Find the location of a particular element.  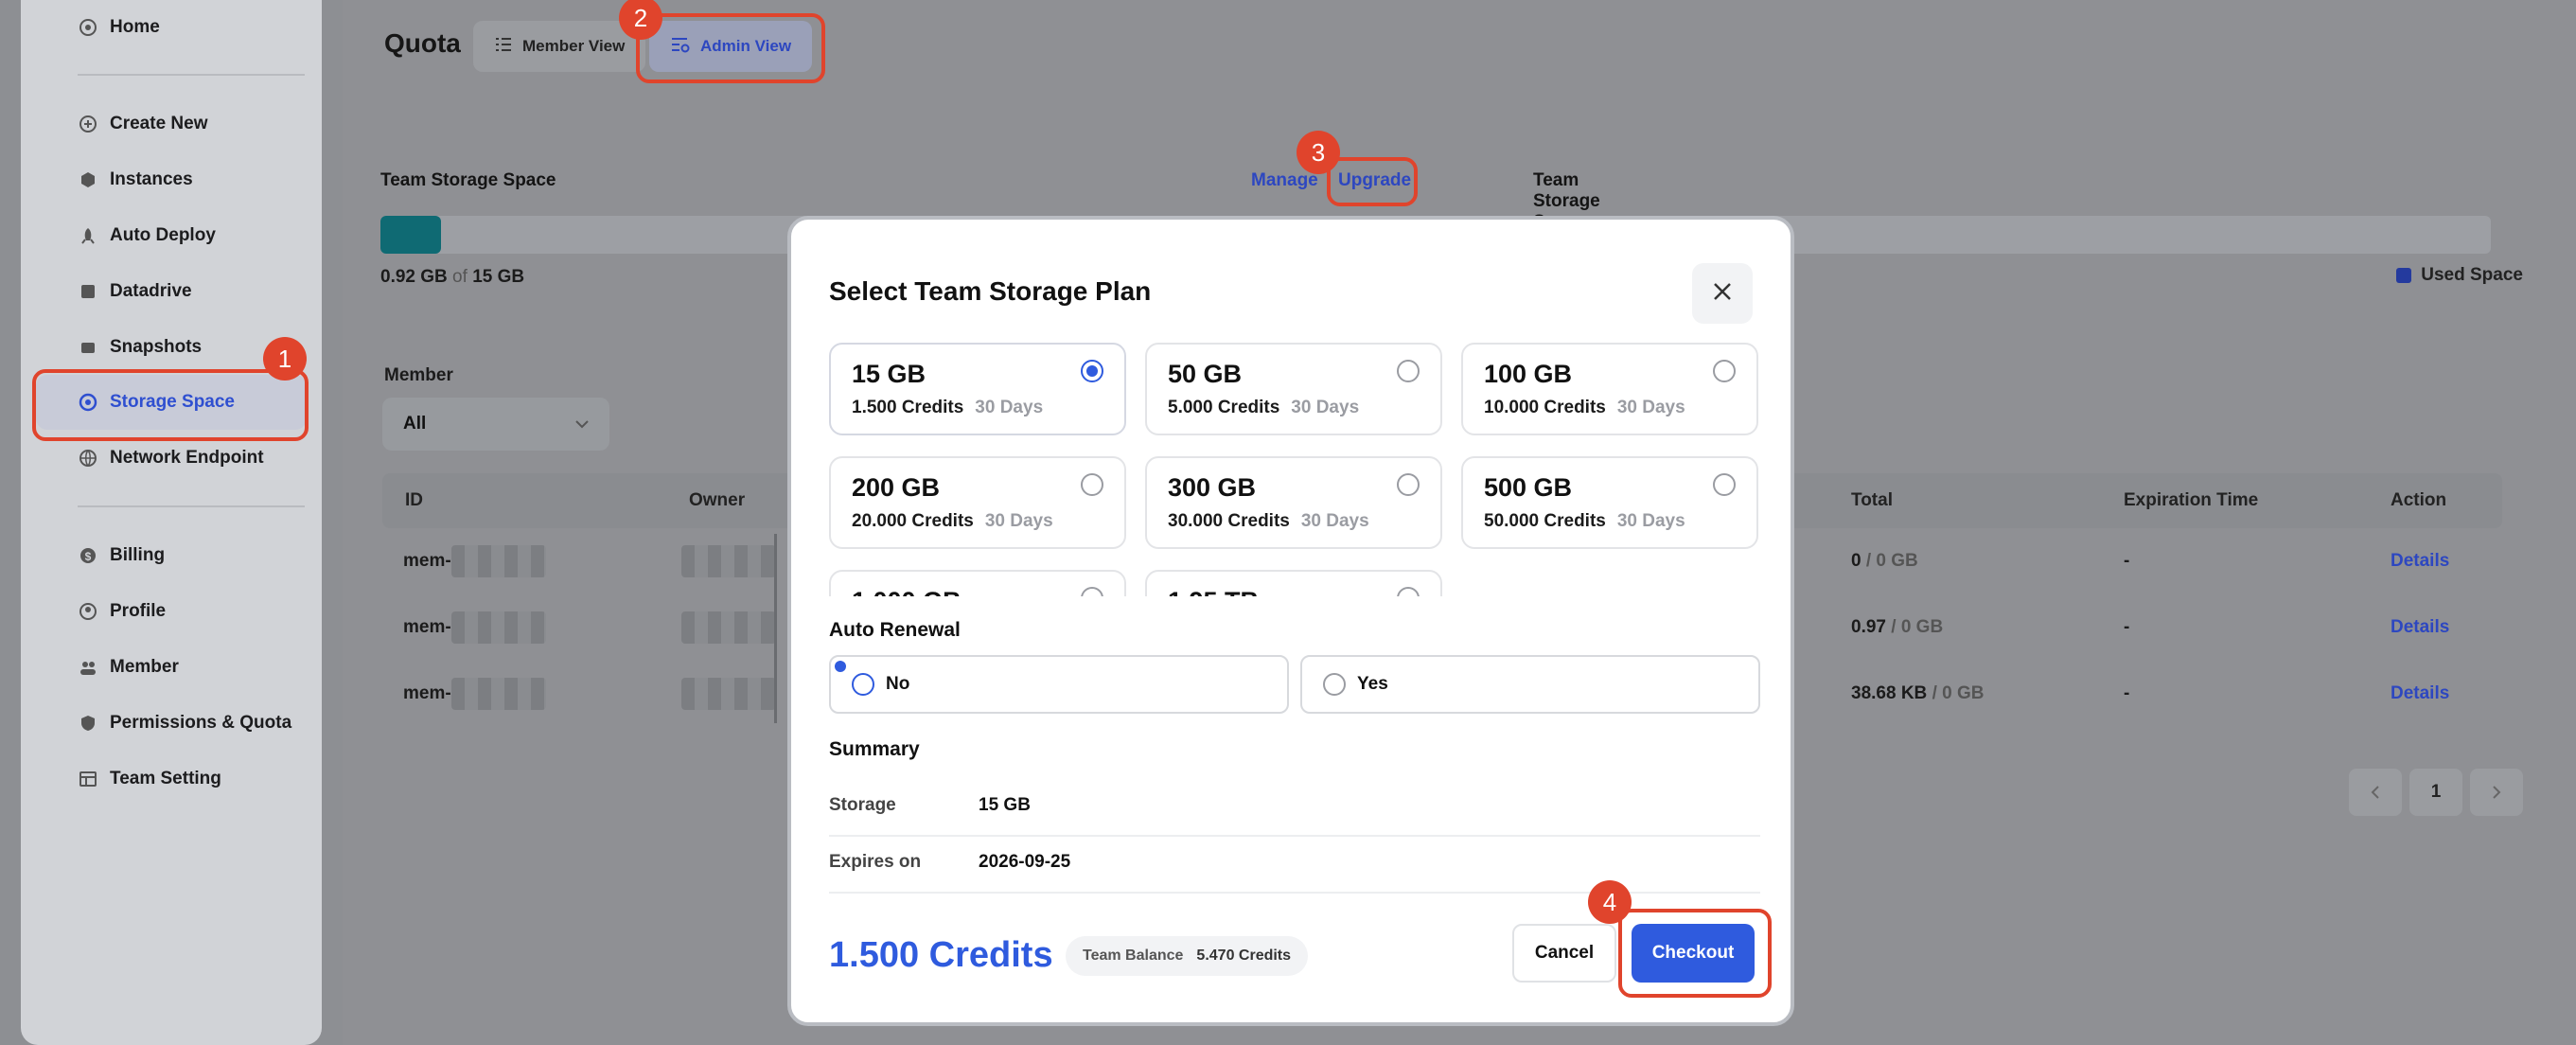

plan-size: 100 GB is located at coordinates (1528, 374).